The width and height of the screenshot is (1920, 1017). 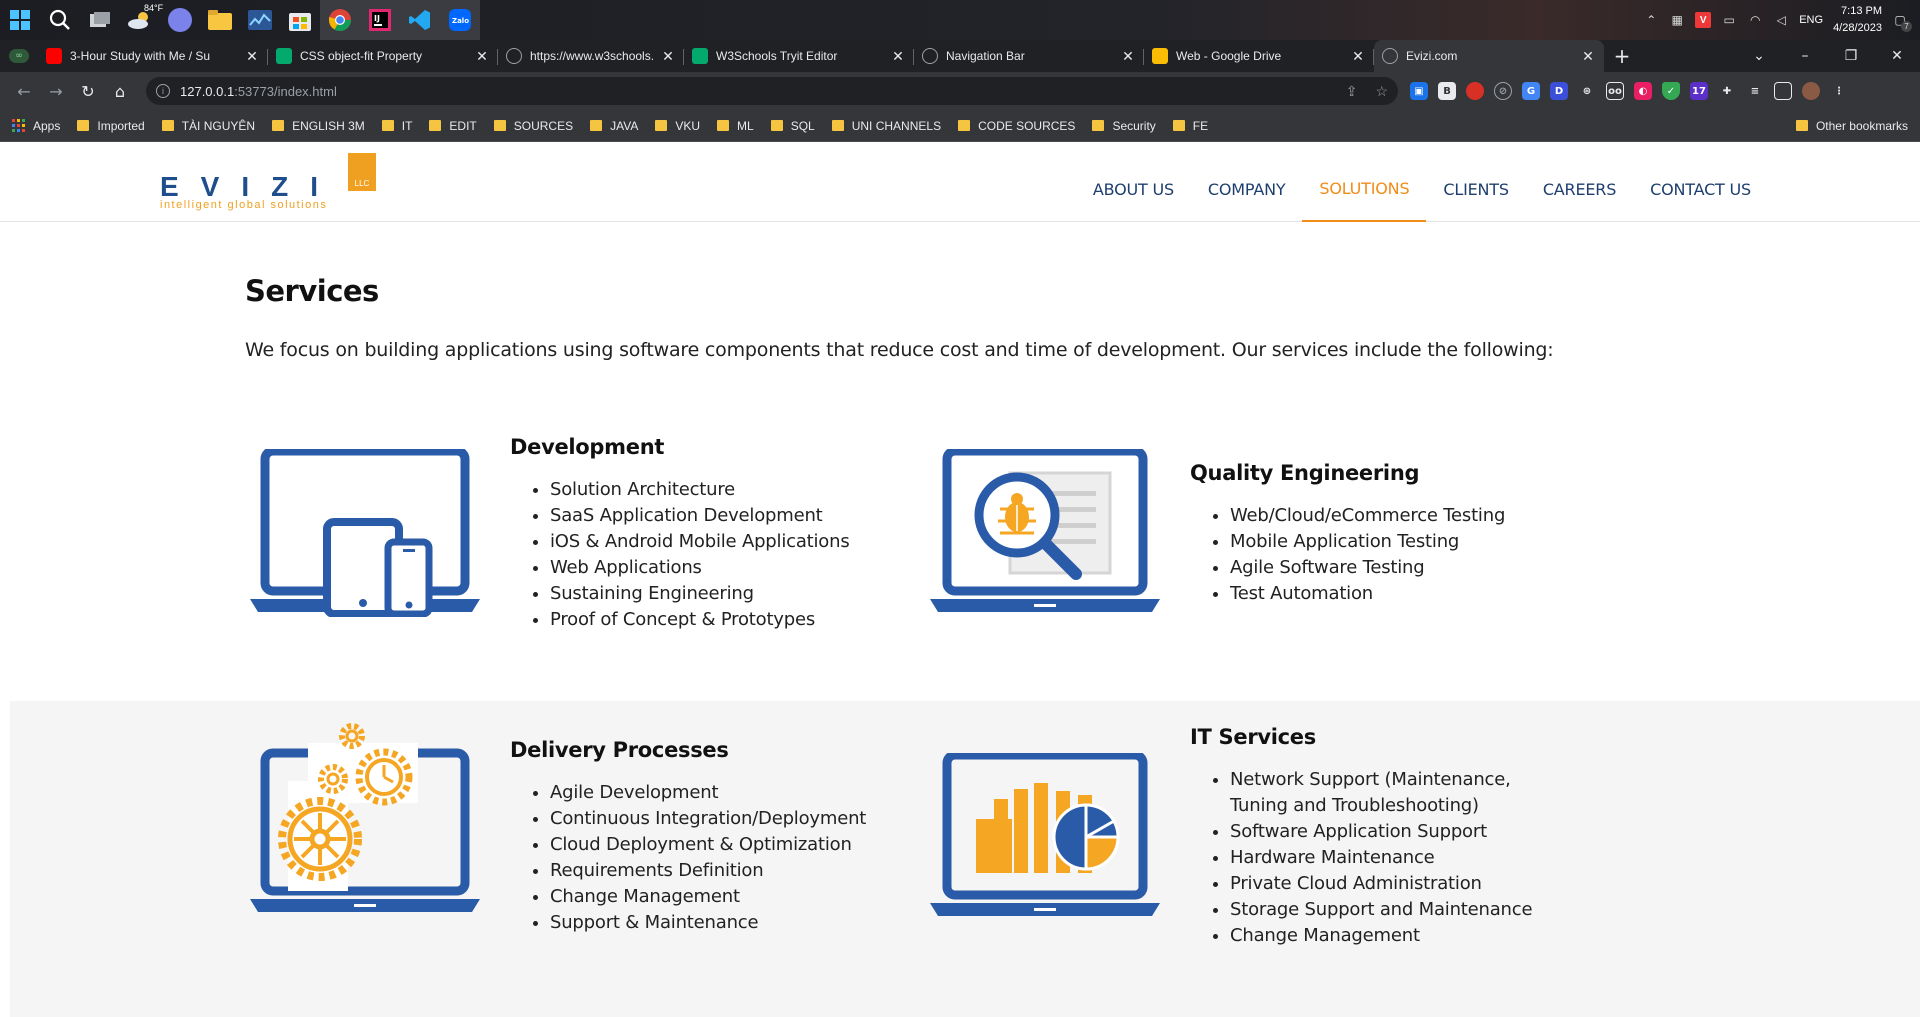 What do you see at coordinates (1559, 91) in the screenshot?
I see `extension-6-icon: D` at bounding box center [1559, 91].